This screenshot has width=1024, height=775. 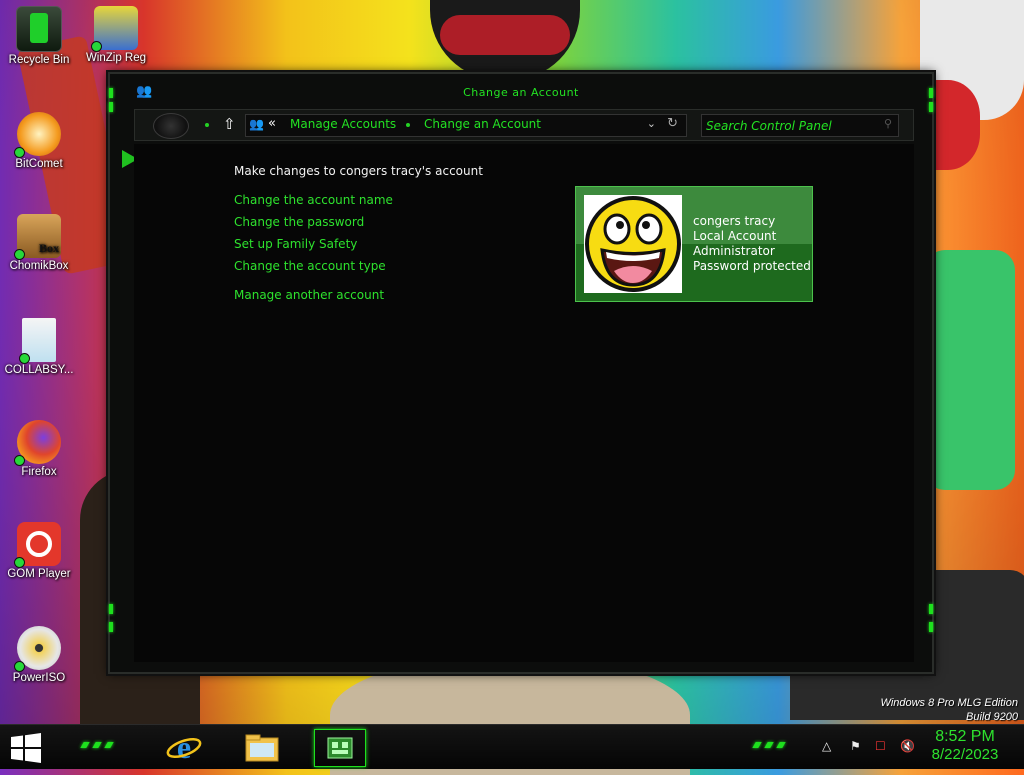 I want to click on action-center-flag-icon: ⚑, so click(x=855, y=746).